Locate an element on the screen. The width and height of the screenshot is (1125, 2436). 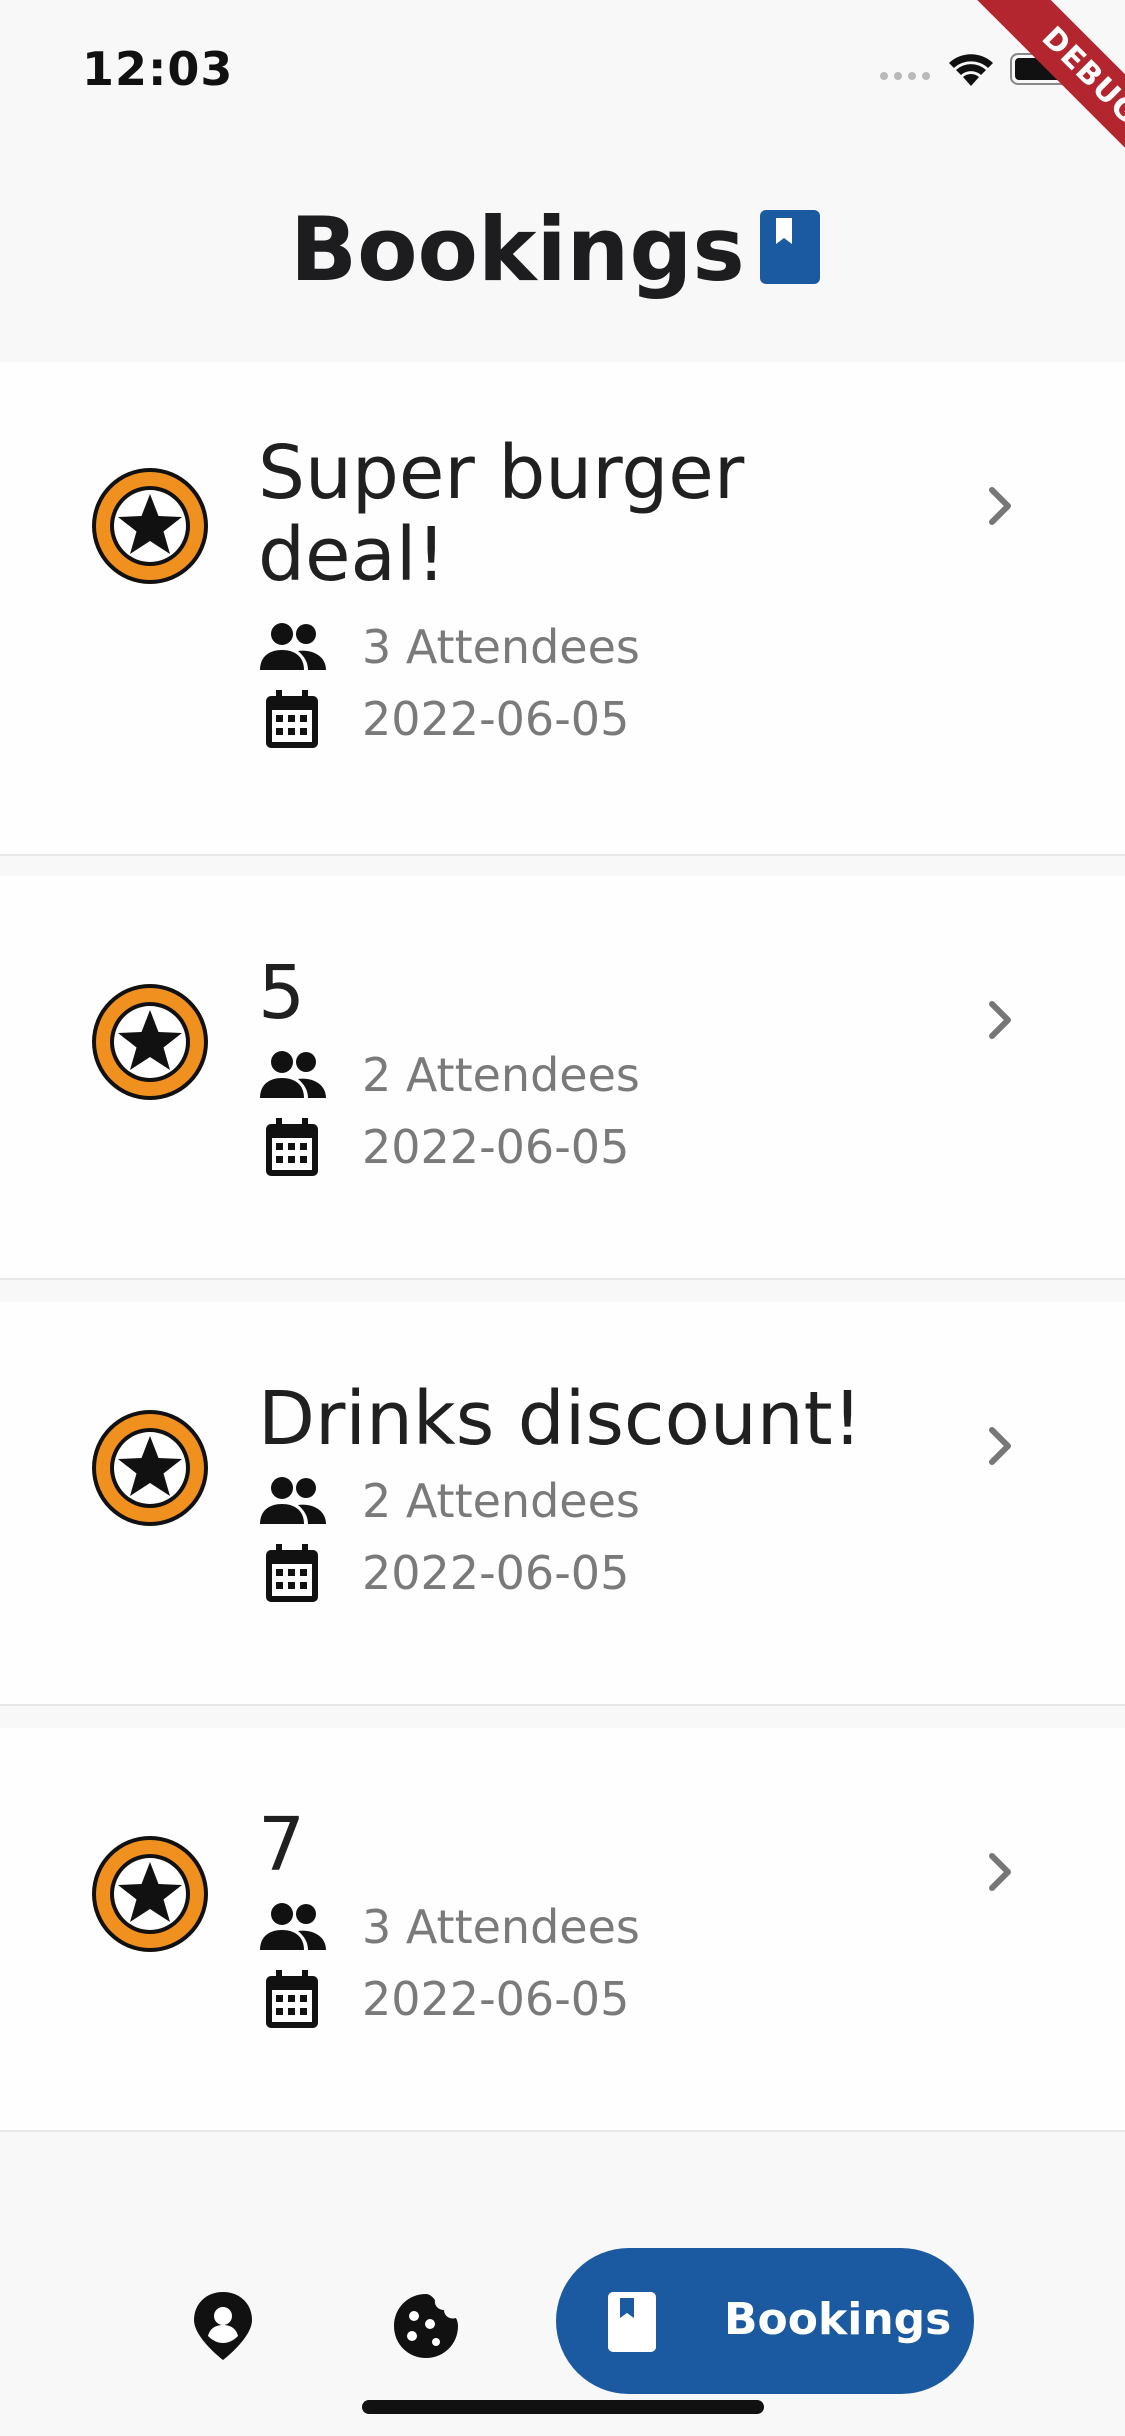
nav-item-bookings: Bookings is located at coordinates (765, 2321).